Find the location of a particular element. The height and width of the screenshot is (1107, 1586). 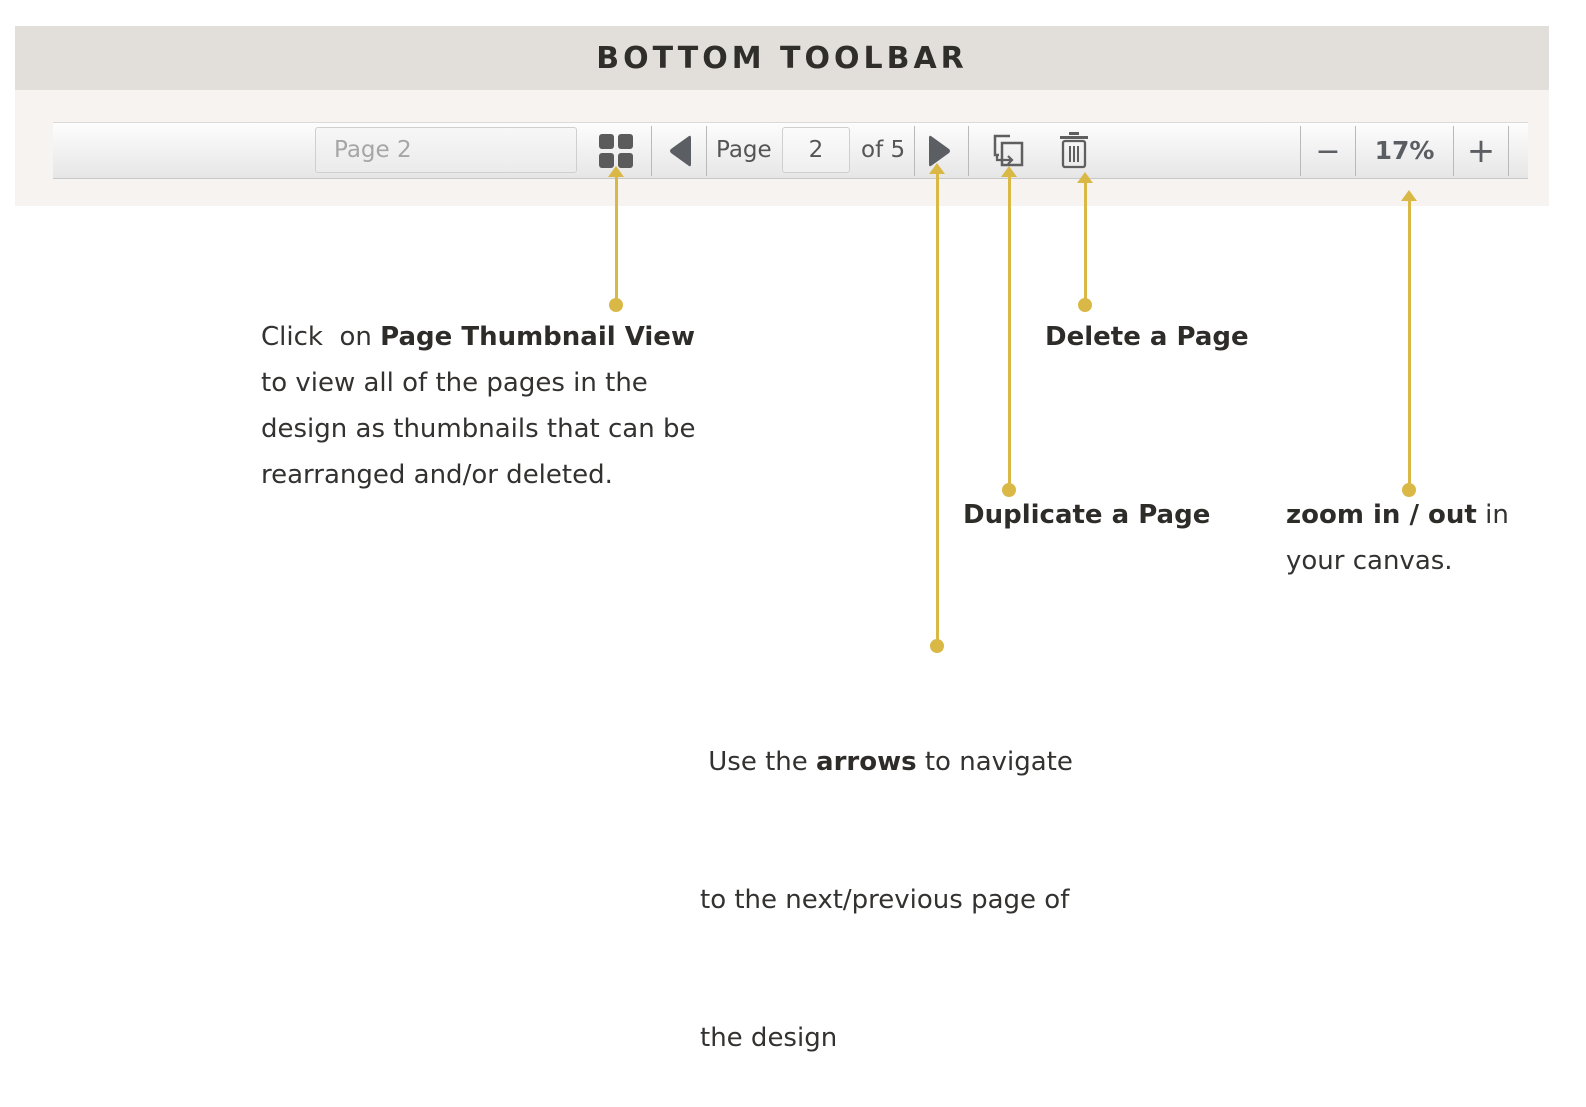

zoom-level: 17% is located at coordinates (1404, 150).